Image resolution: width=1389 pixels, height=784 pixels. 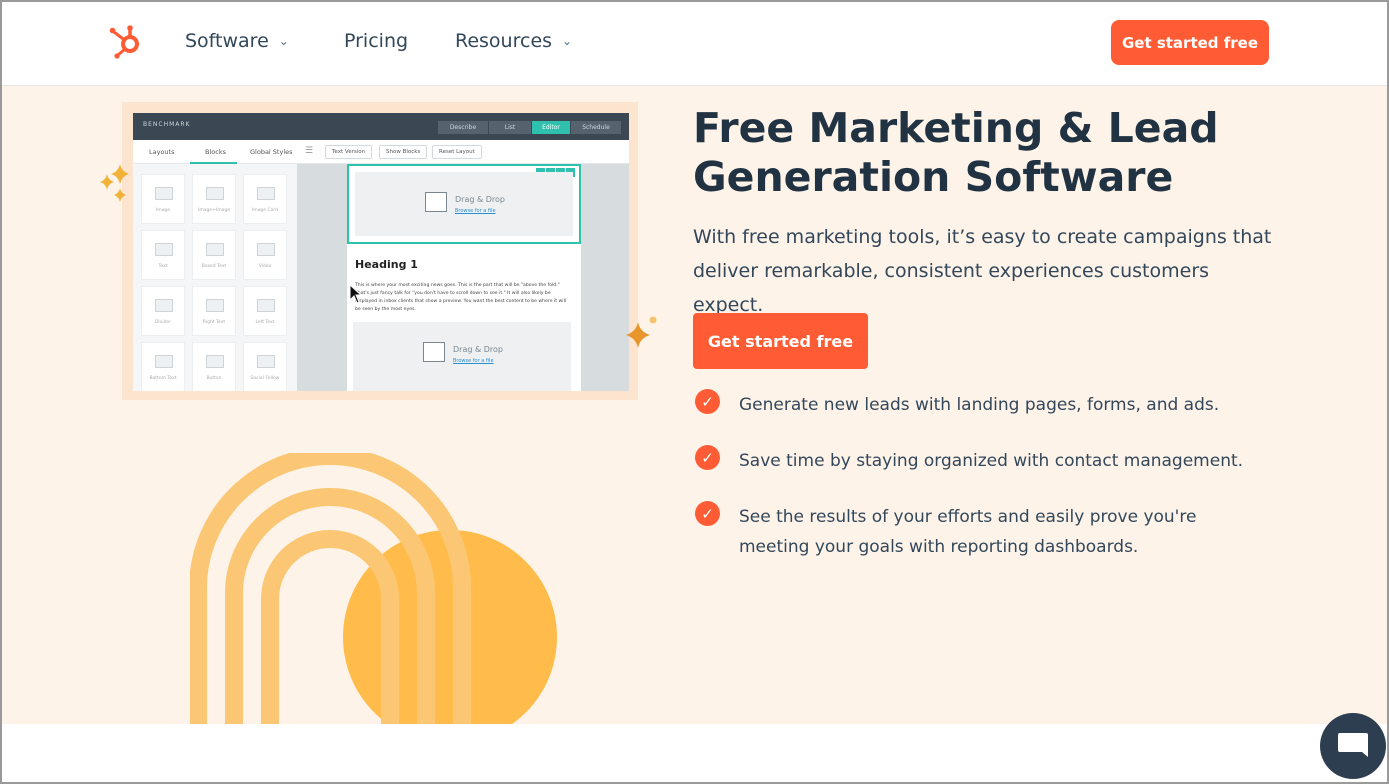 I want to click on block-tile: Button, so click(x=214, y=366).